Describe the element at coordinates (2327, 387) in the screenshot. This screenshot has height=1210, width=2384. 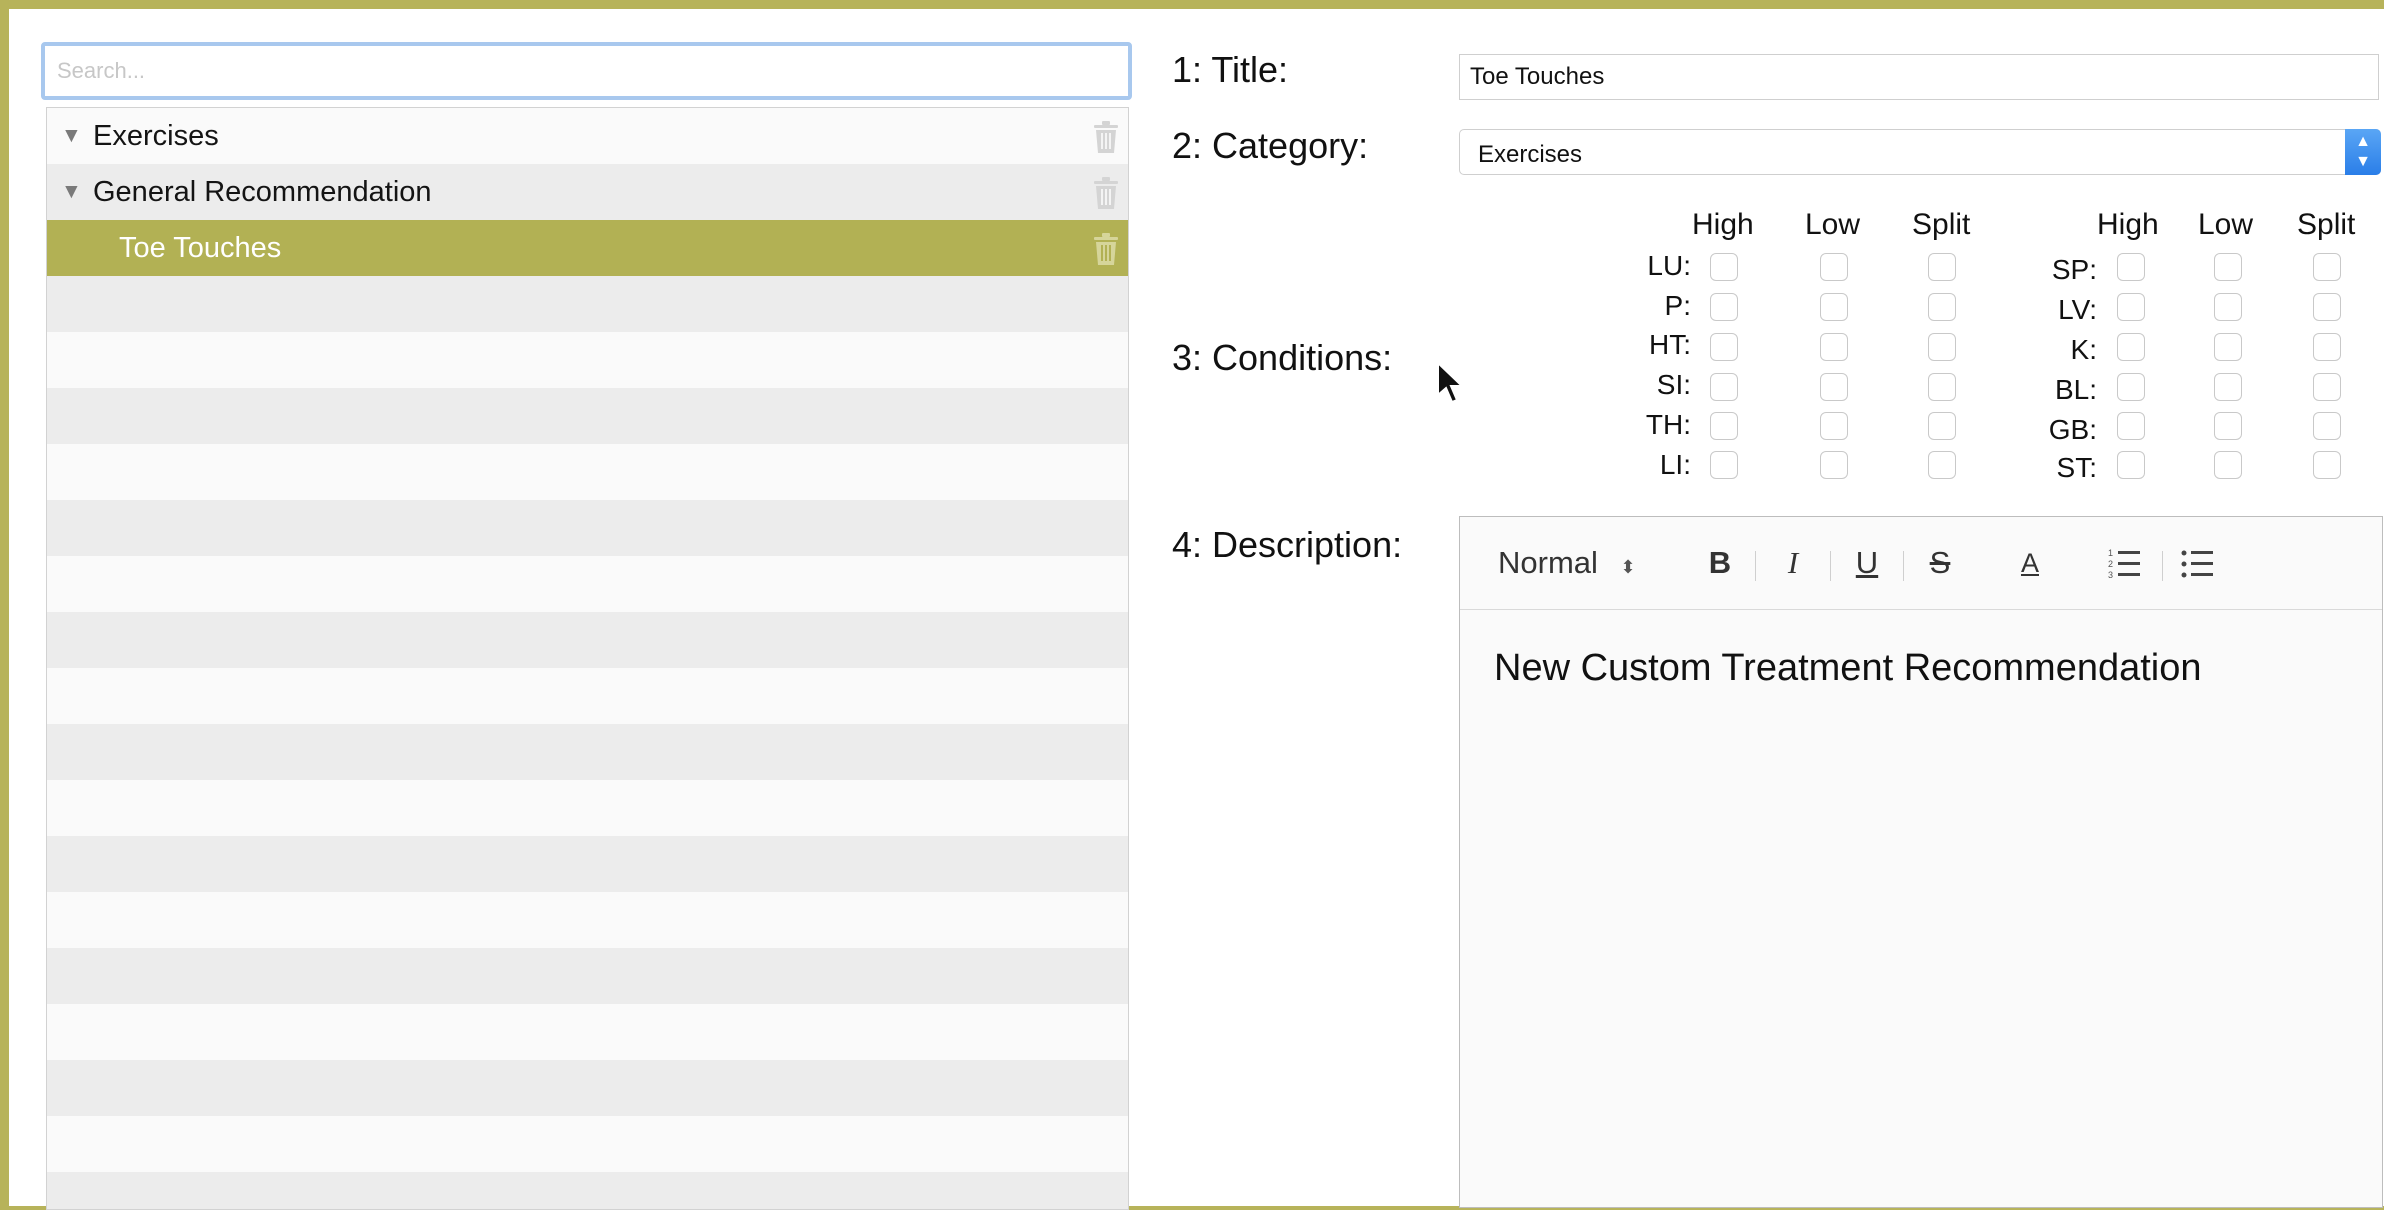
I see `checkbox-bl-split` at that location.